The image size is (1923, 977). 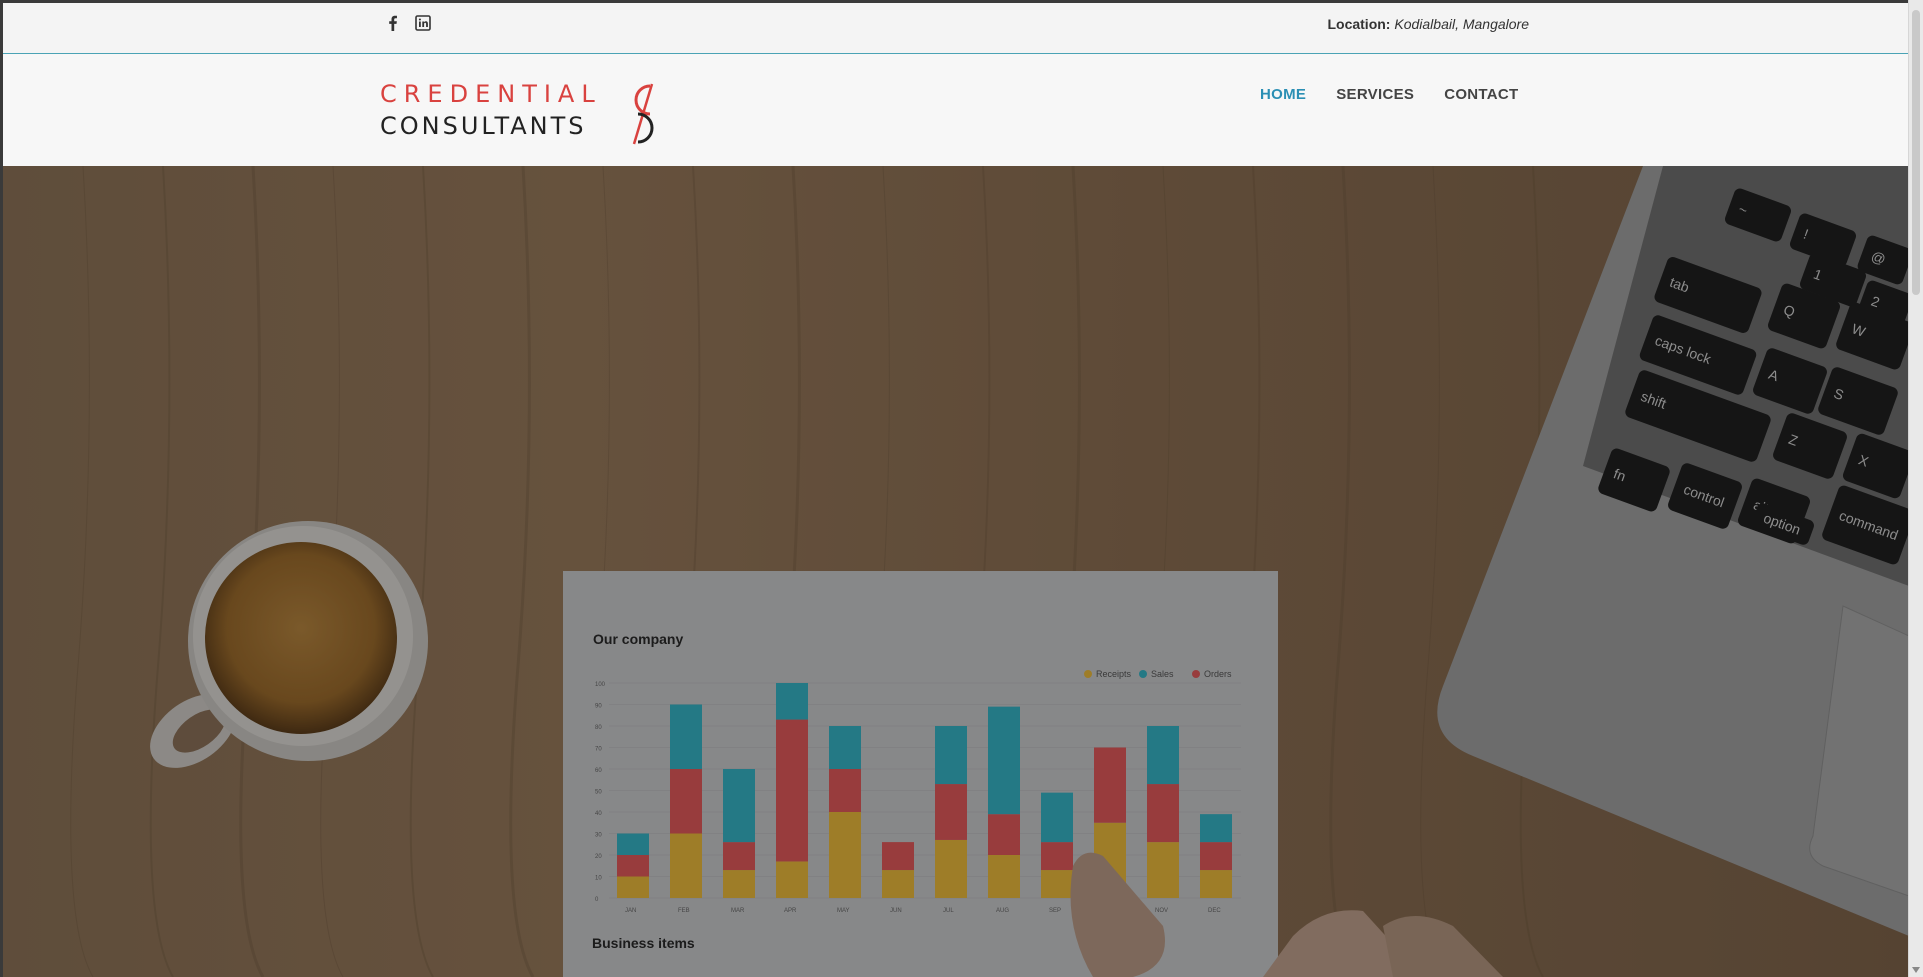 I want to click on social-links, so click(x=408, y=23).